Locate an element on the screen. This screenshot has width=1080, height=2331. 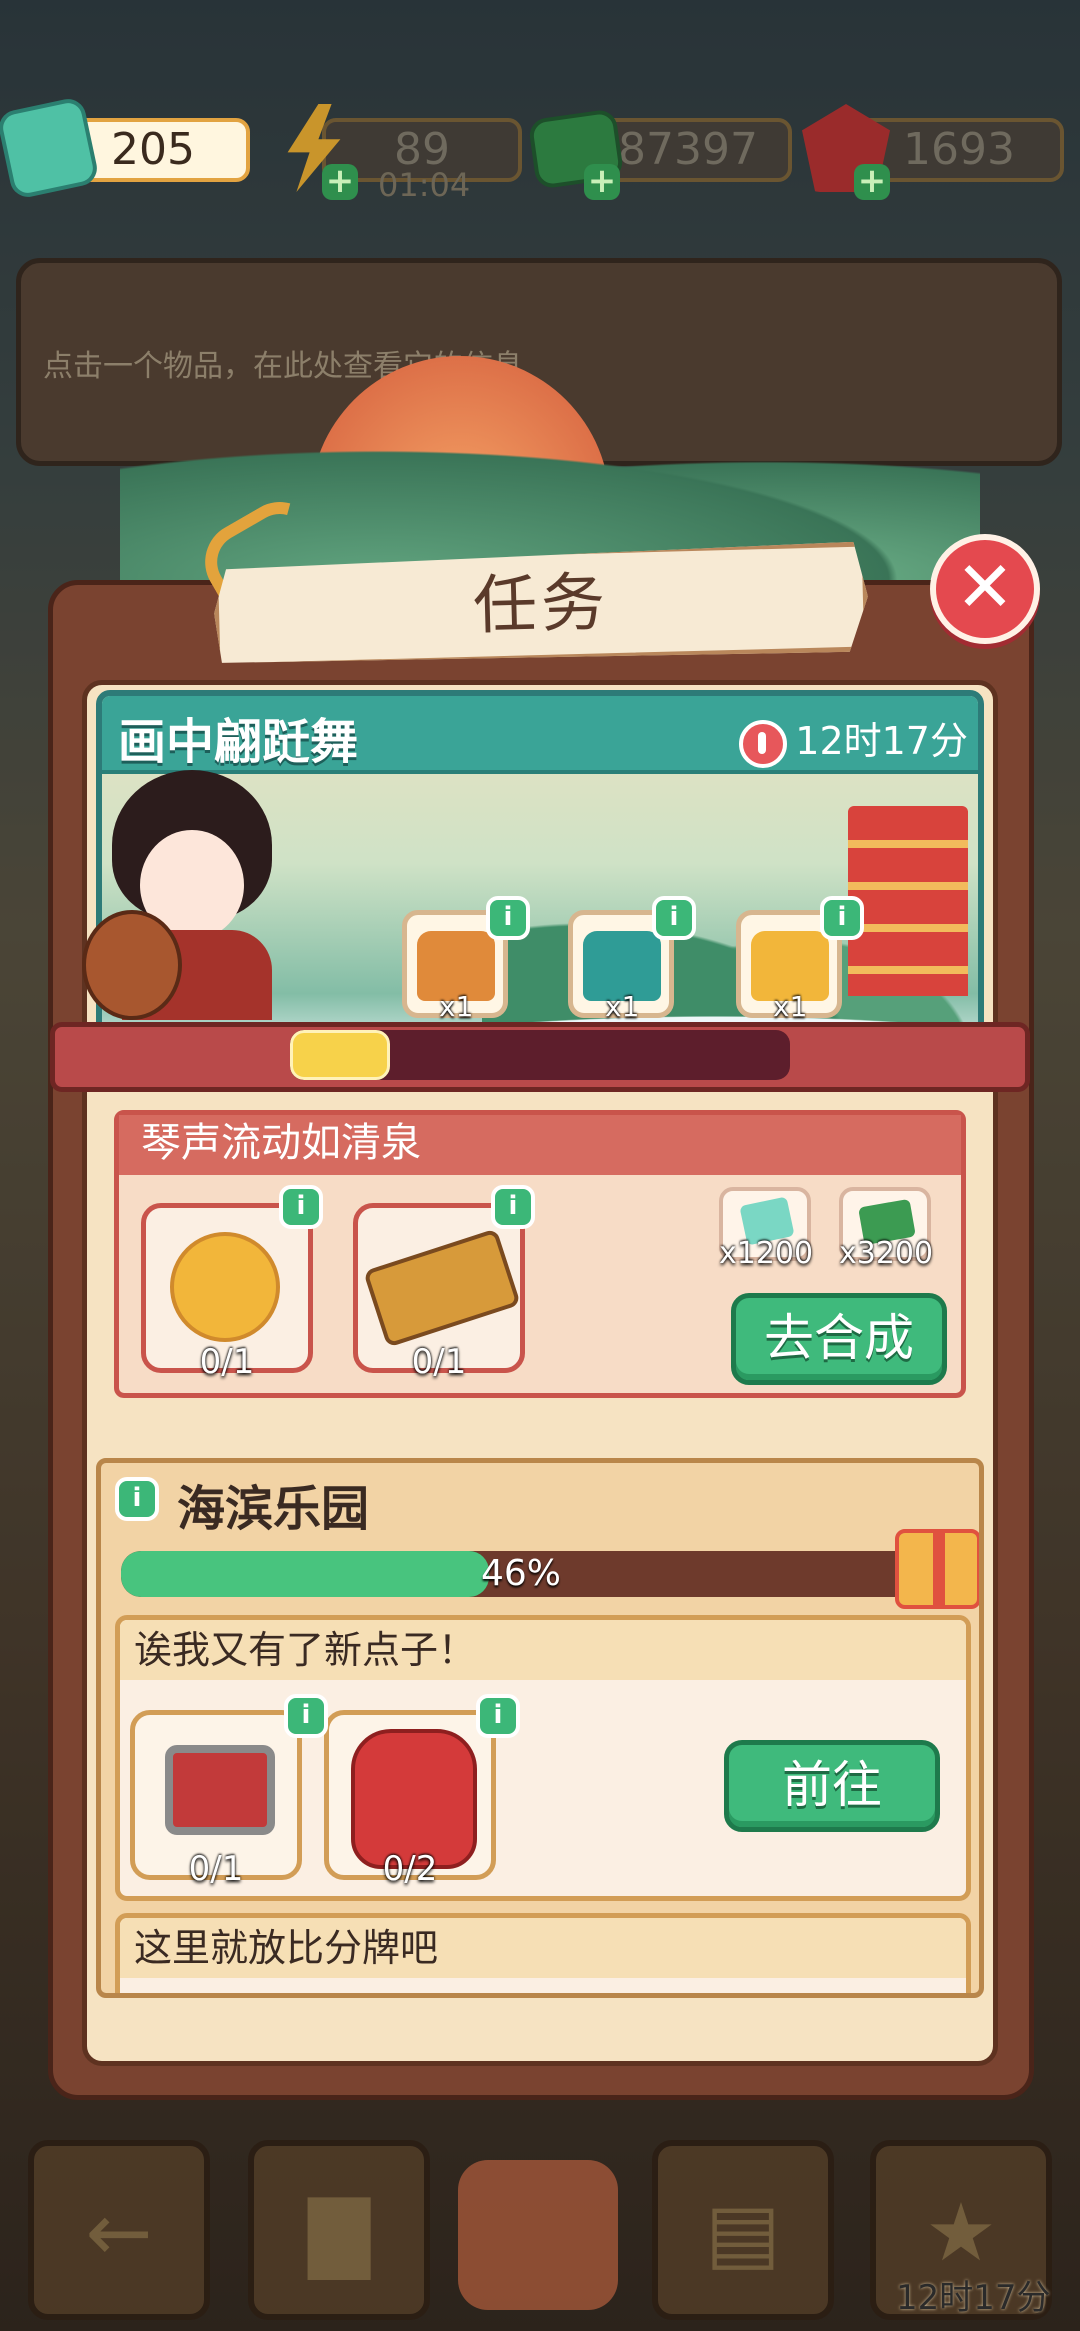
podium-icon: ▇ is located at coordinates (339, 2232).